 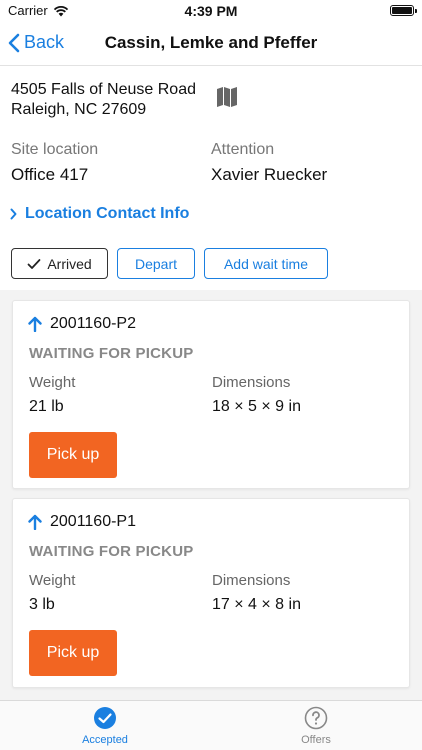 I want to click on tab-accepted-label: Accepted, so click(x=105, y=740).